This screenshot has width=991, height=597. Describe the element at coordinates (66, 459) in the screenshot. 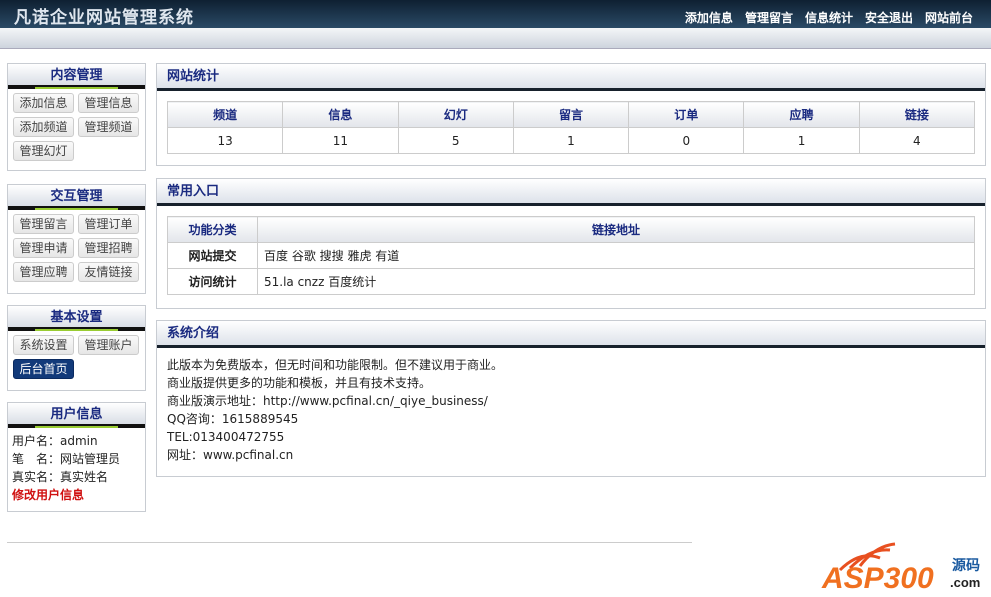

I see `nickname: 笔 名：网站管理员` at that location.